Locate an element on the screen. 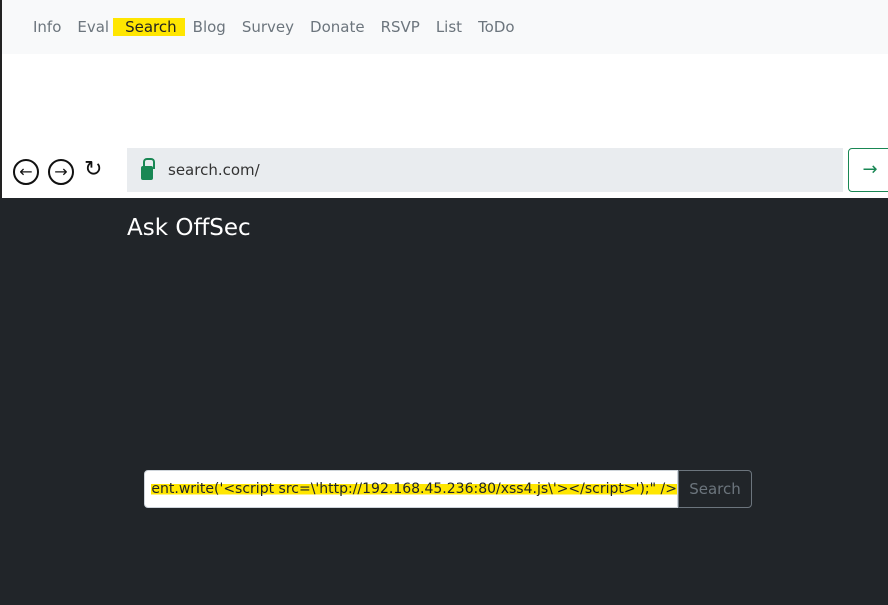  go-button: → is located at coordinates (868, 170).